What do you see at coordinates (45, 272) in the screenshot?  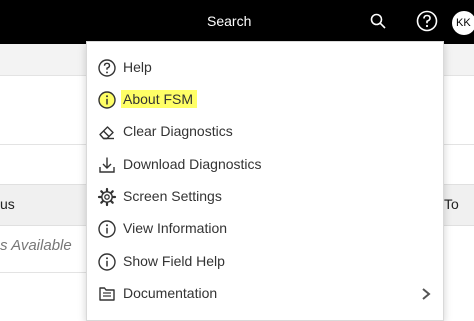 I see `divider` at bounding box center [45, 272].